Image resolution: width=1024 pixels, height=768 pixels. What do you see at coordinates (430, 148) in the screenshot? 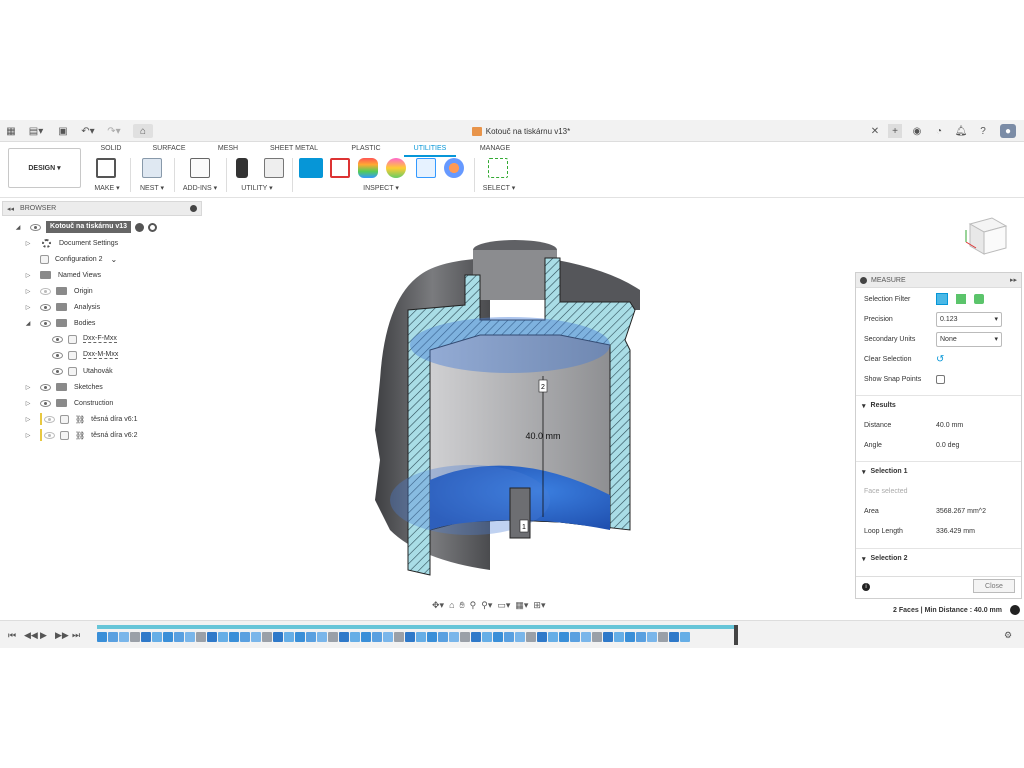
I see `tab-utilities: UTILITIES` at bounding box center [430, 148].